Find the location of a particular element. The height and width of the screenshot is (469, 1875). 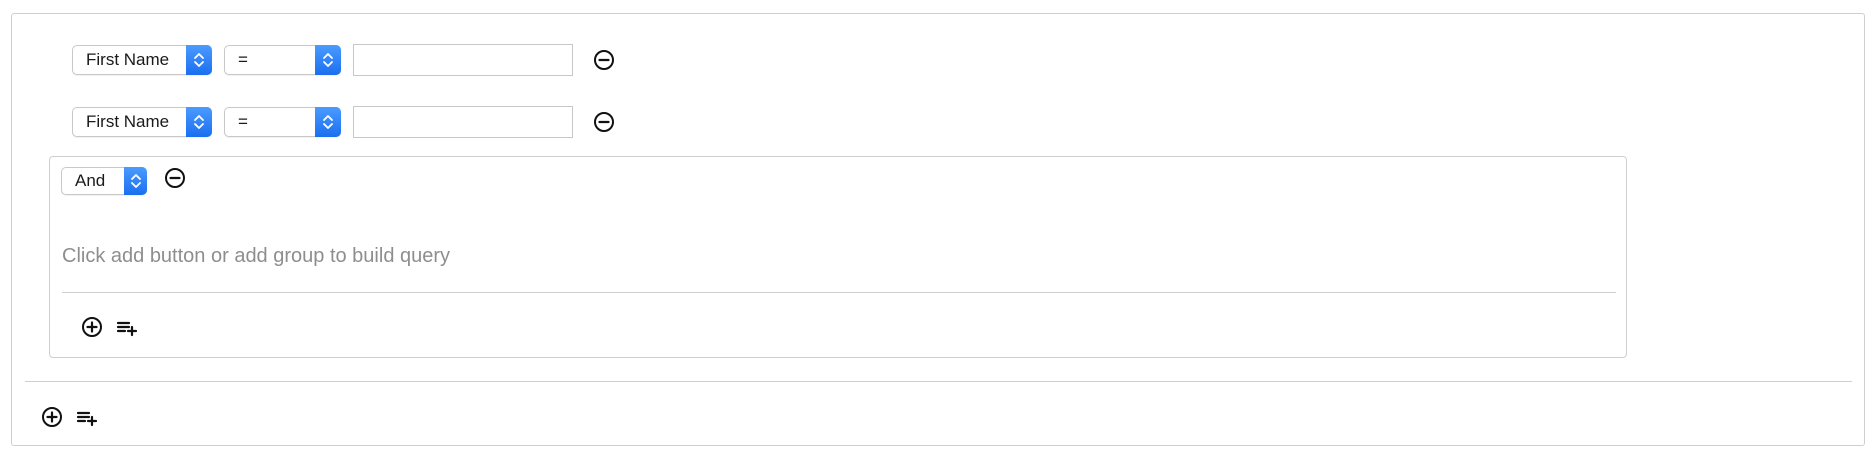

group-header: And is located at coordinates (124, 181).